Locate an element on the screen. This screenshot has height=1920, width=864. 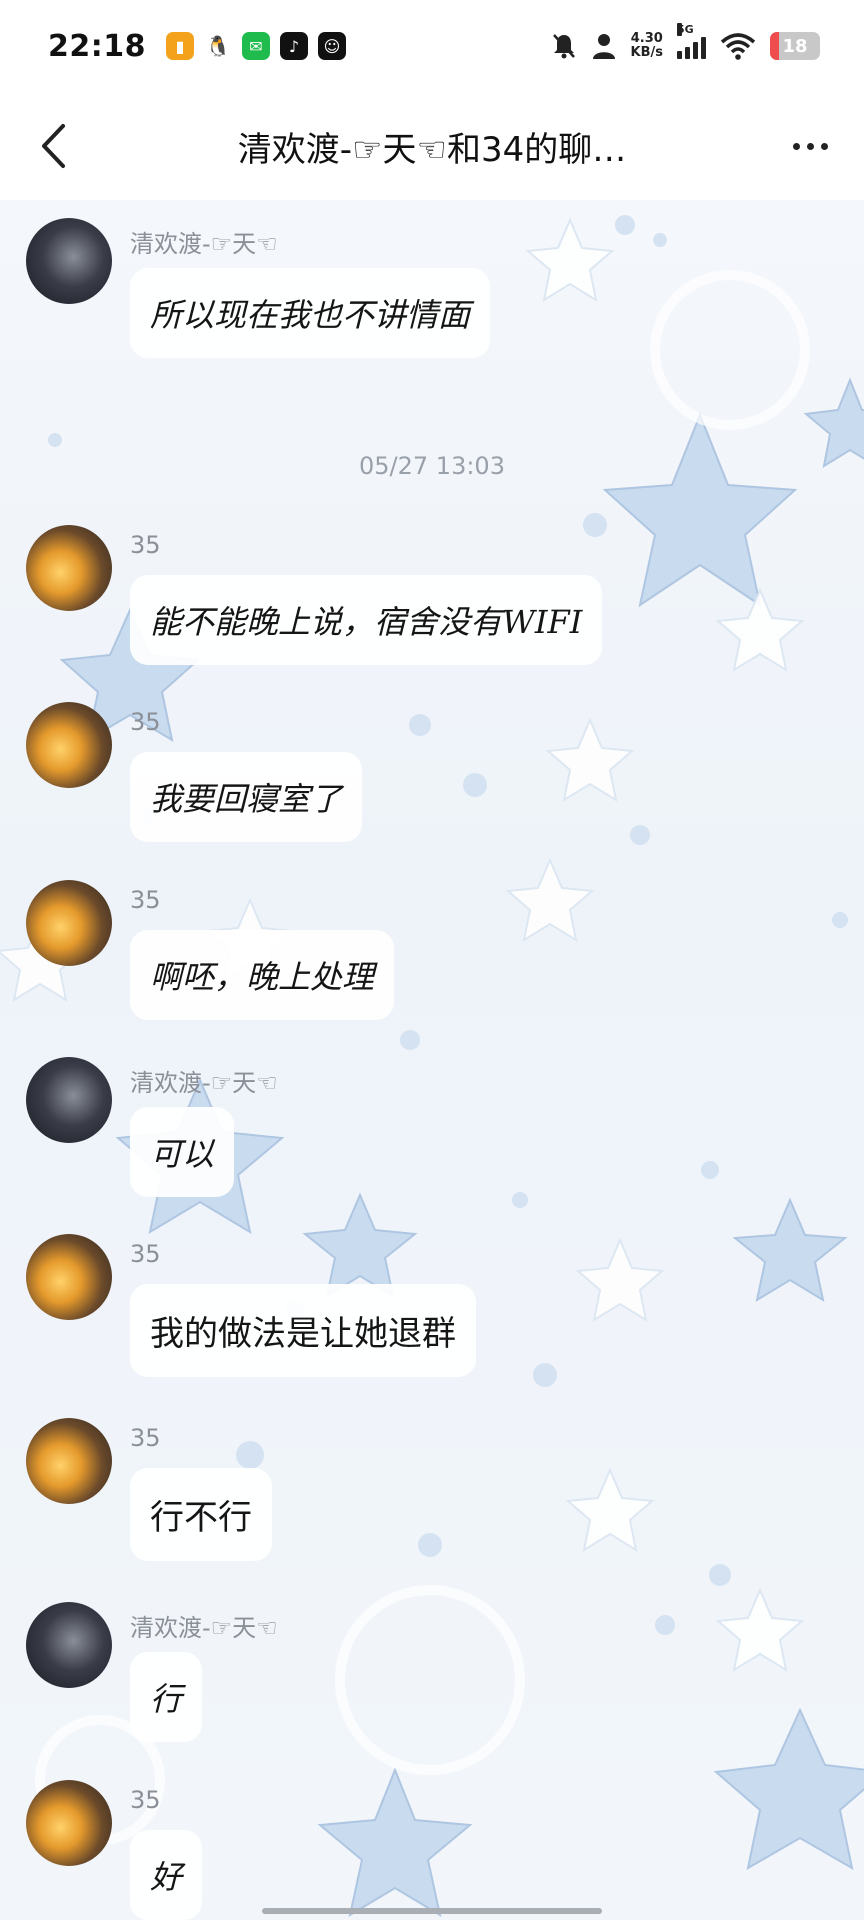
more-options-button is located at coordinates (810, 146).